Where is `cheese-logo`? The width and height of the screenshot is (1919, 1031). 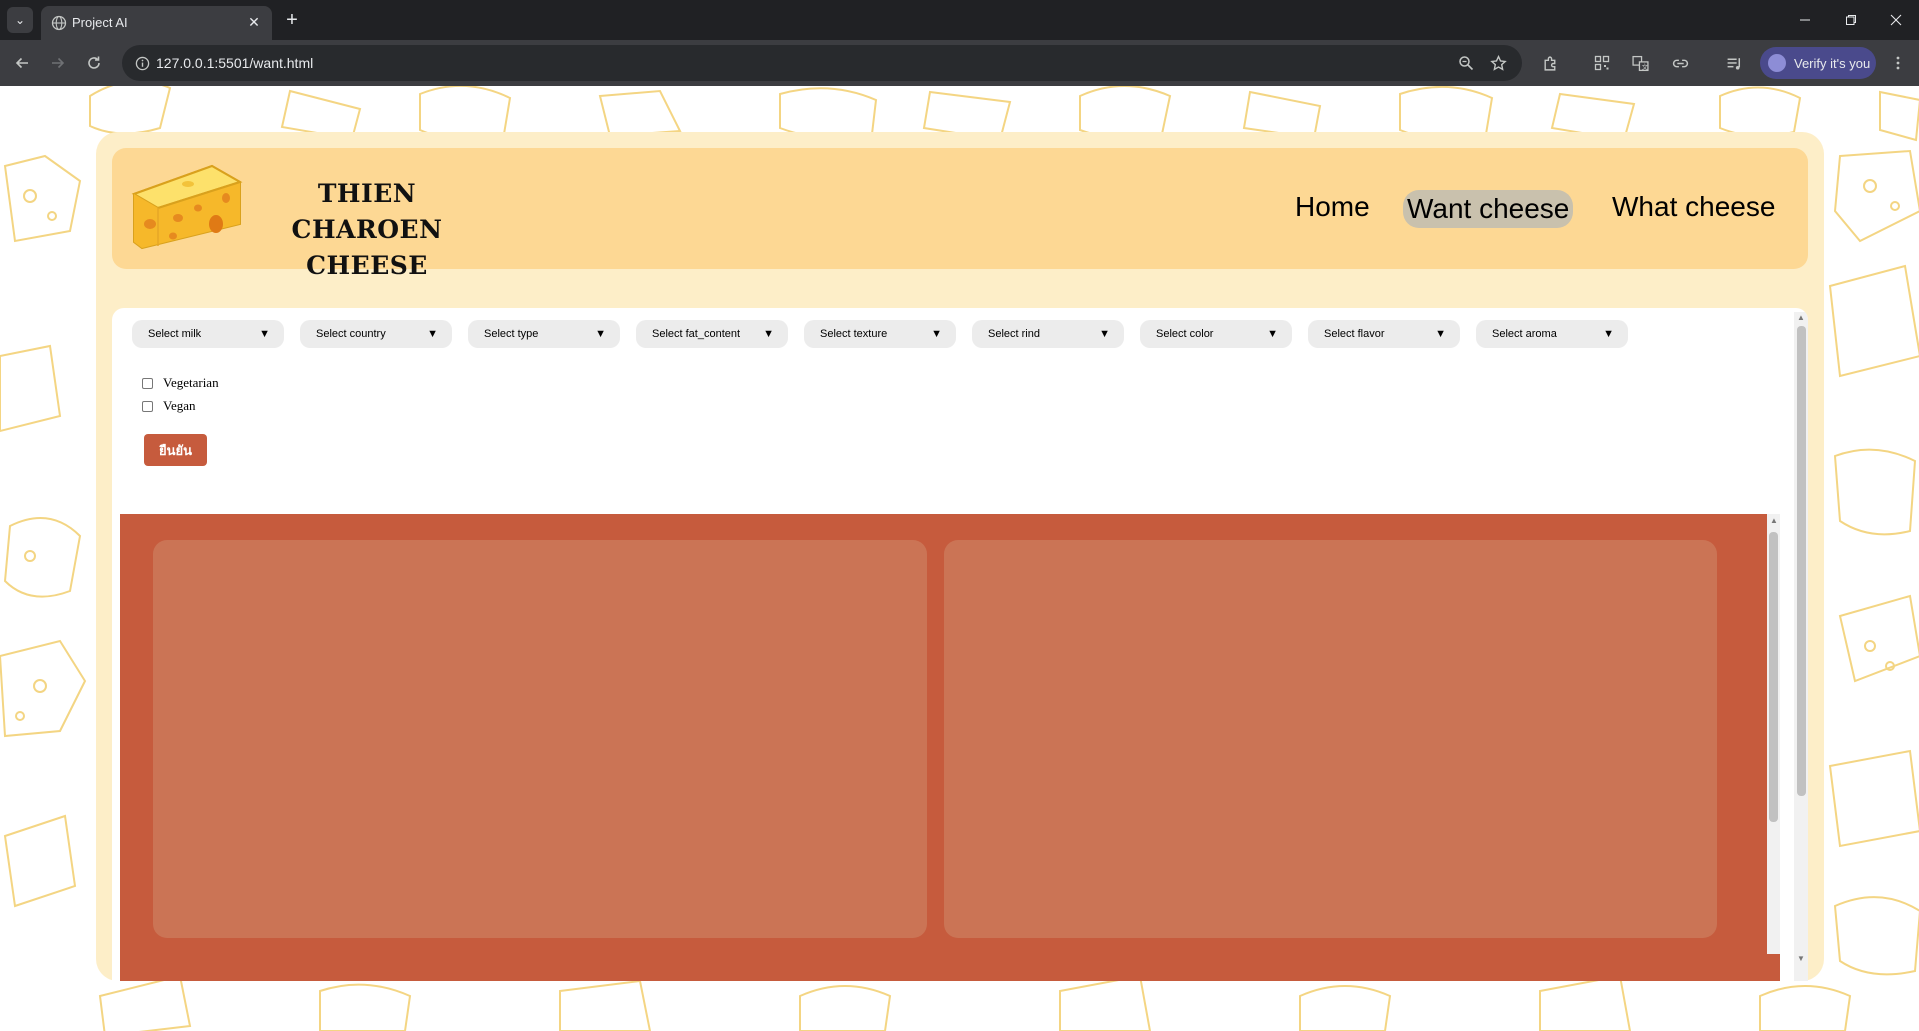 cheese-logo is located at coordinates (187, 206).